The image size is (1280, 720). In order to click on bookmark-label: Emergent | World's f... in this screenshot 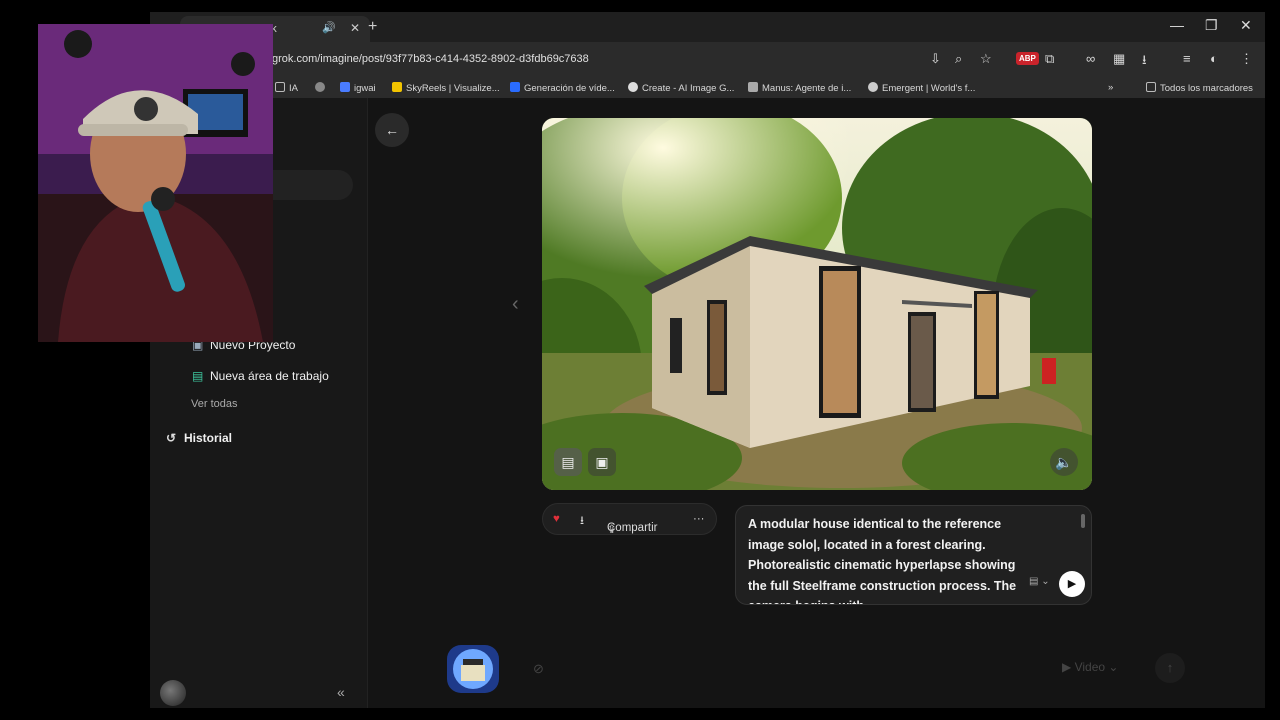, I will do `click(929, 88)`.